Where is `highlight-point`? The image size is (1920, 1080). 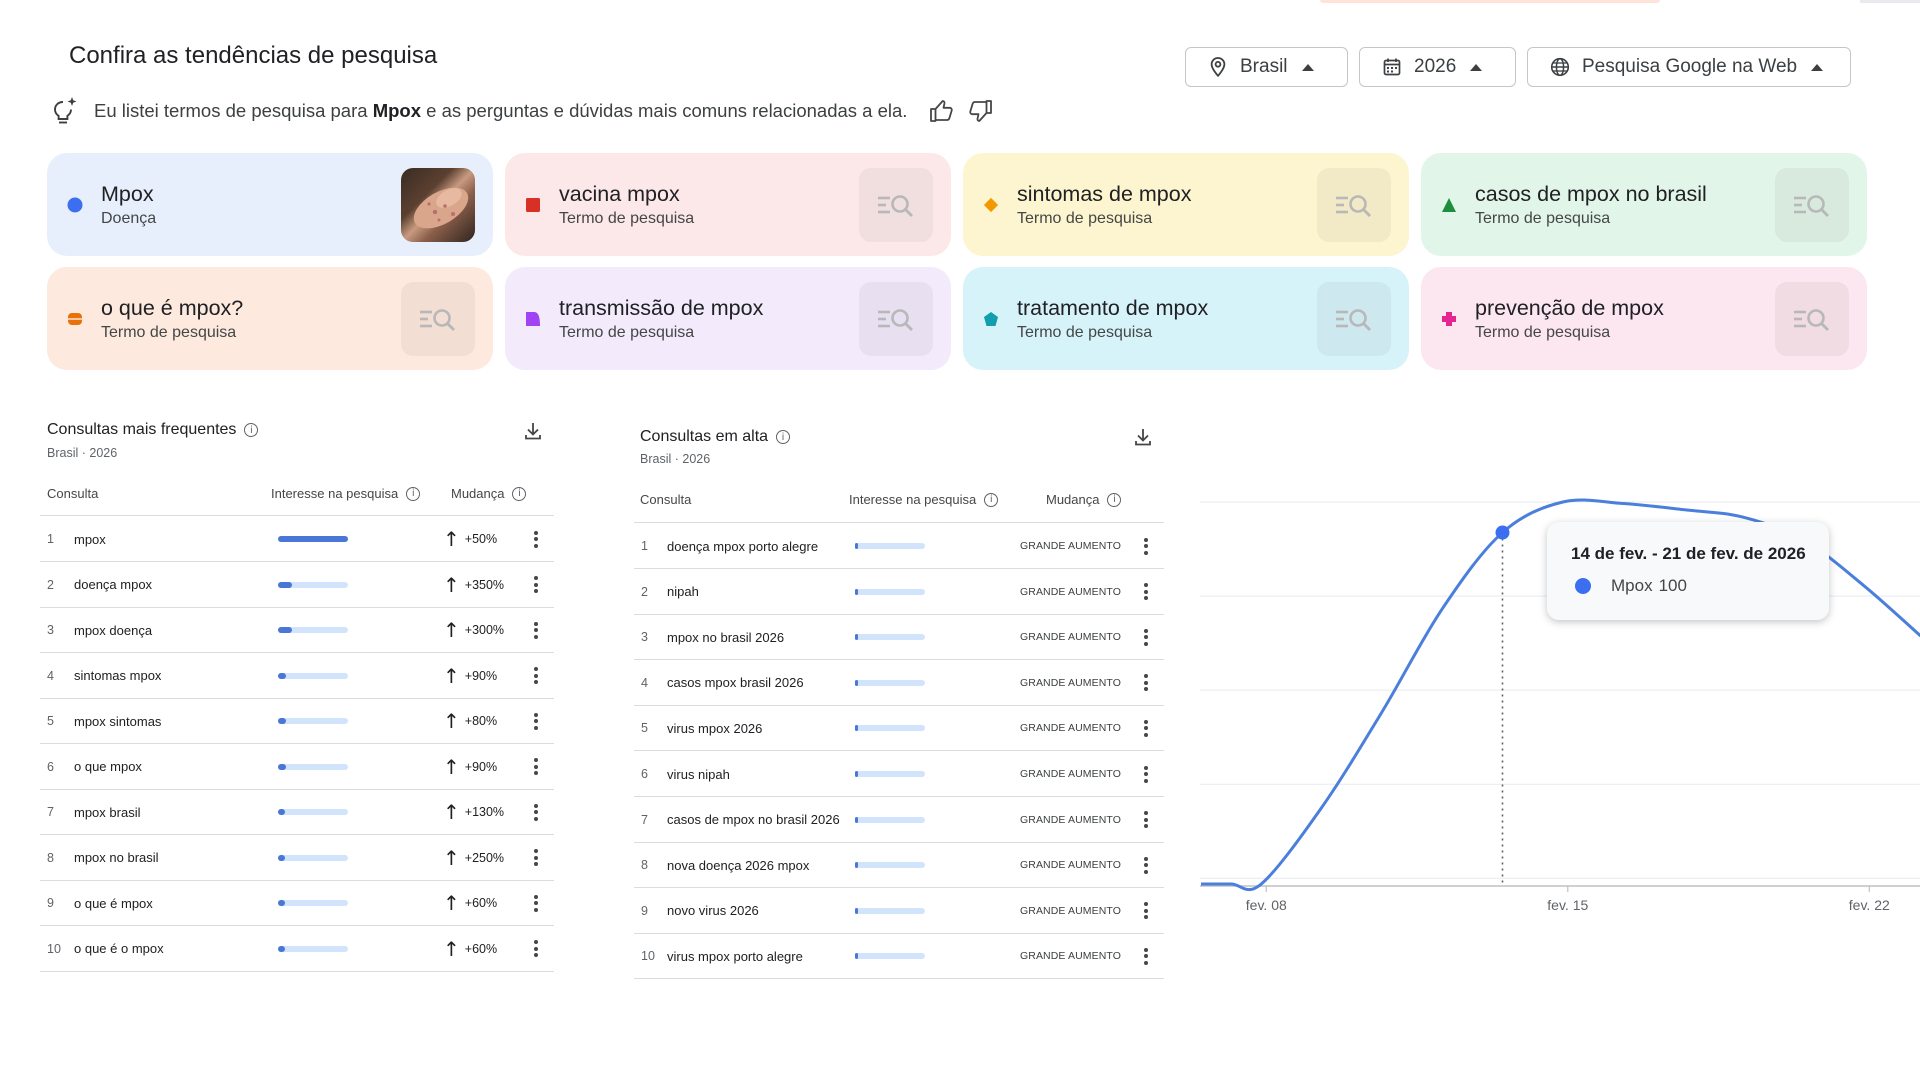
highlight-point is located at coordinates (1502, 532).